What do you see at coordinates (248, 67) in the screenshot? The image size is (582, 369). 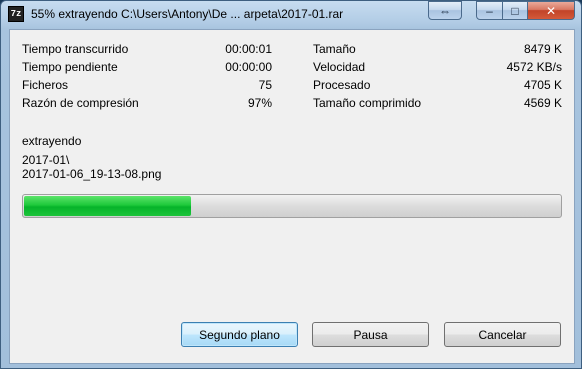 I see `stat-value-remaining: 00:00:00` at bounding box center [248, 67].